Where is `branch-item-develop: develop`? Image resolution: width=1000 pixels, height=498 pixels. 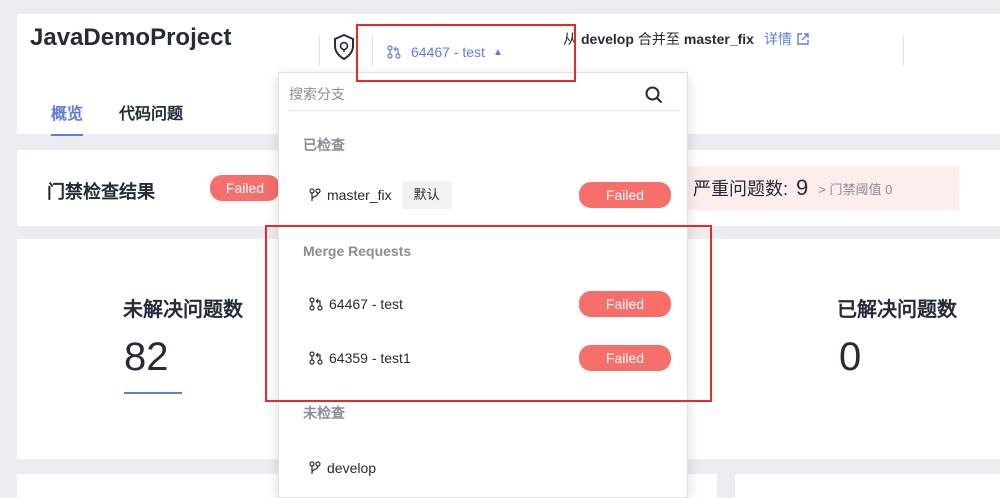 branch-item-develop: develop is located at coordinates (483, 468).